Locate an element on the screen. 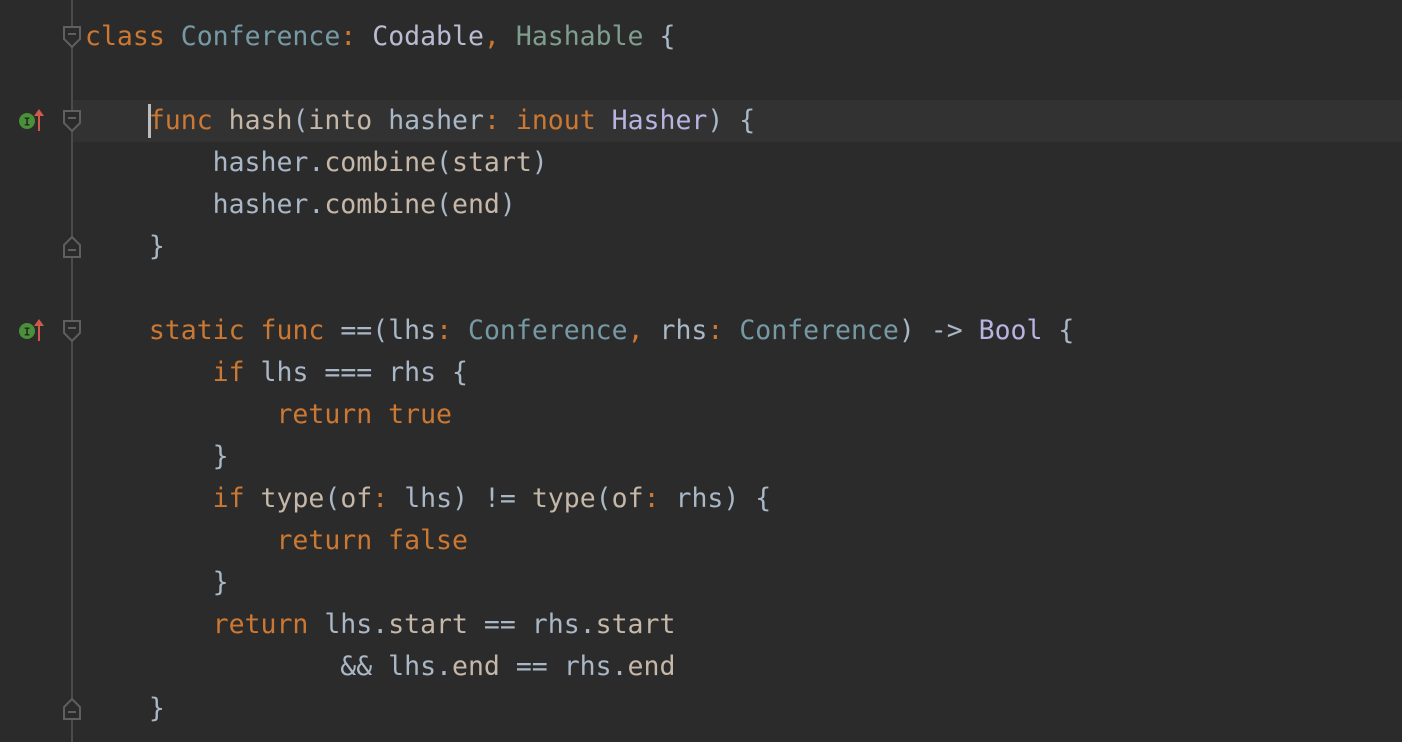  code-line: if lhs === rhs { is located at coordinates (579, 373).